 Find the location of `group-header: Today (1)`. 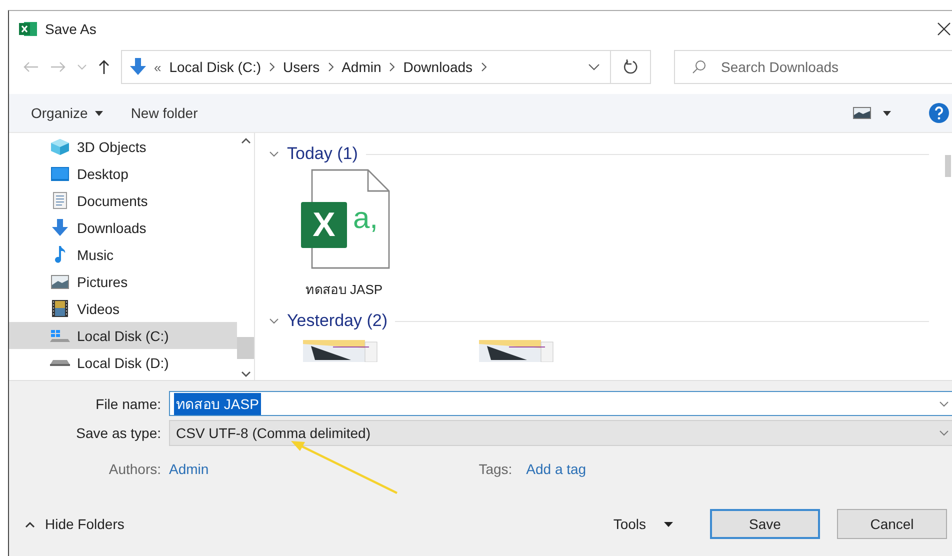

group-header: Today (1) is located at coordinates (322, 154).